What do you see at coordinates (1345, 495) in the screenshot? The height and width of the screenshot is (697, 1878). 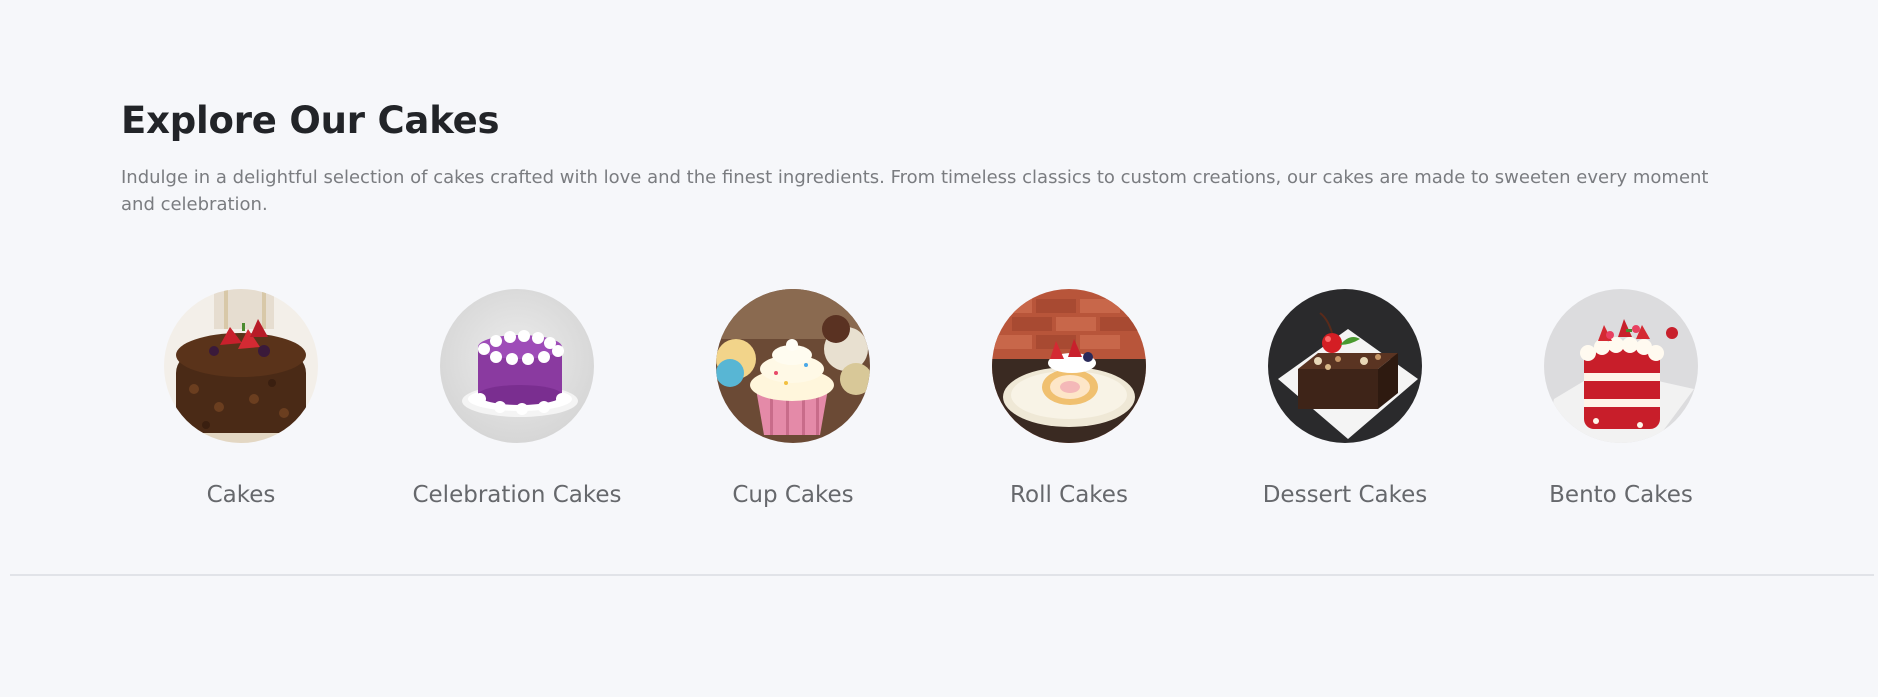 I see `category-label: Dessert Cakes` at bounding box center [1345, 495].